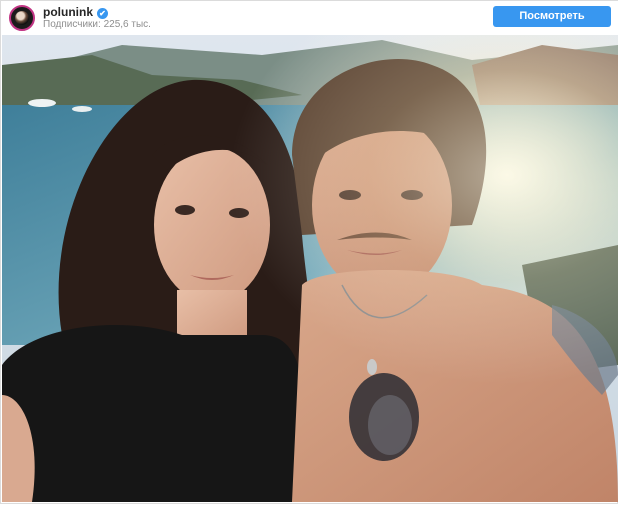 Image resolution: width=620 pixels, height=506 pixels. Describe the element at coordinates (68, 12) in the screenshot. I see `username: polunink` at that location.